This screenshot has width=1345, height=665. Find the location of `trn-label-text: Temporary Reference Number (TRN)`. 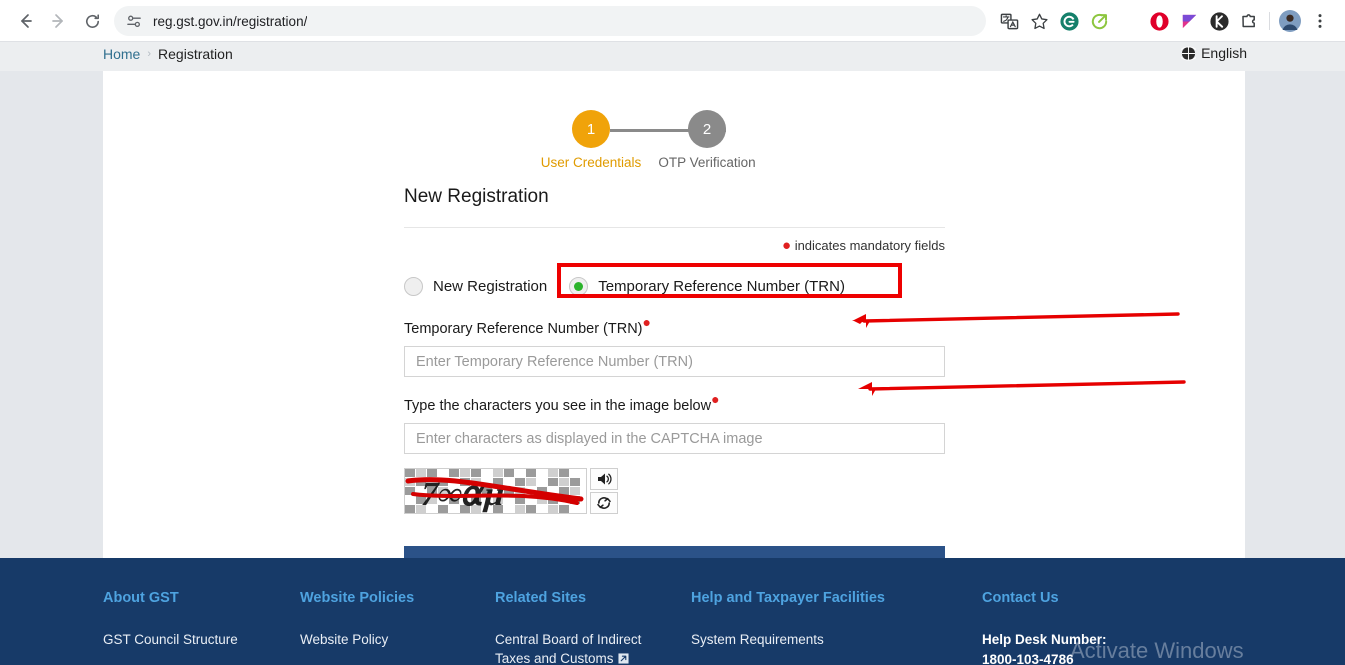

trn-label-text: Temporary Reference Number (TRN) is located at coordinates (523, 329).